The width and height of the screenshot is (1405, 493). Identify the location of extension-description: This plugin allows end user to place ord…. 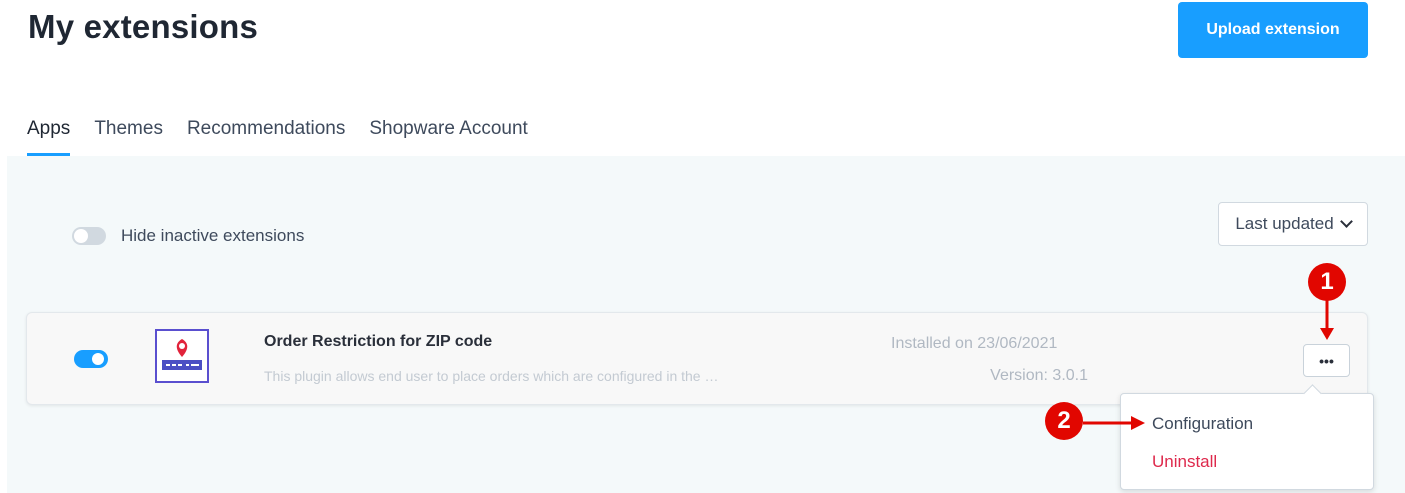
(491, 376).